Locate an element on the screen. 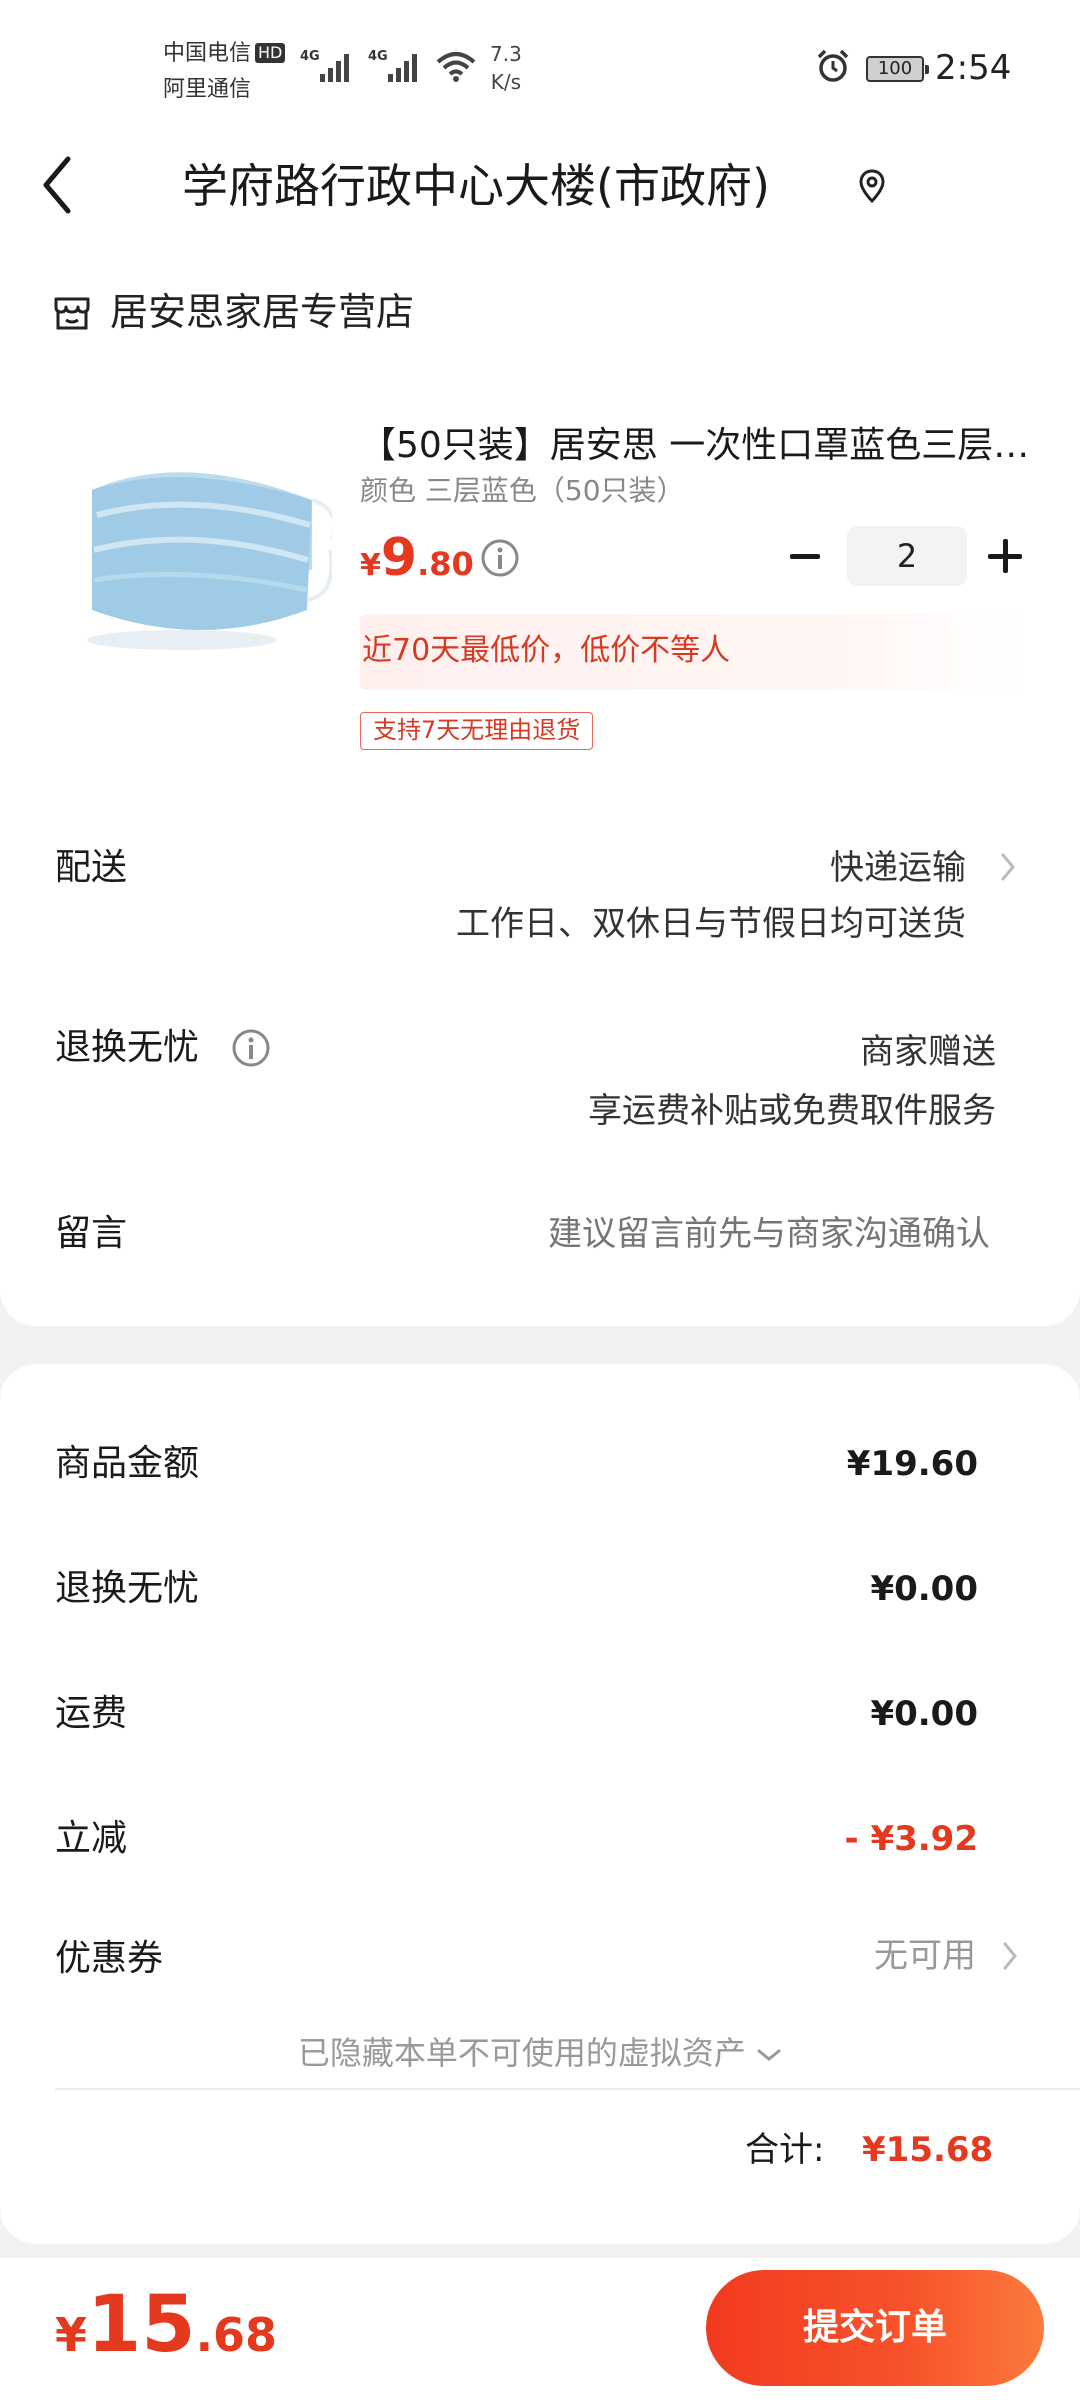 The width and height of the screenshot is (1080, 2400). store-name: 居安思家居专营店 is located at coordinates (262, 312).